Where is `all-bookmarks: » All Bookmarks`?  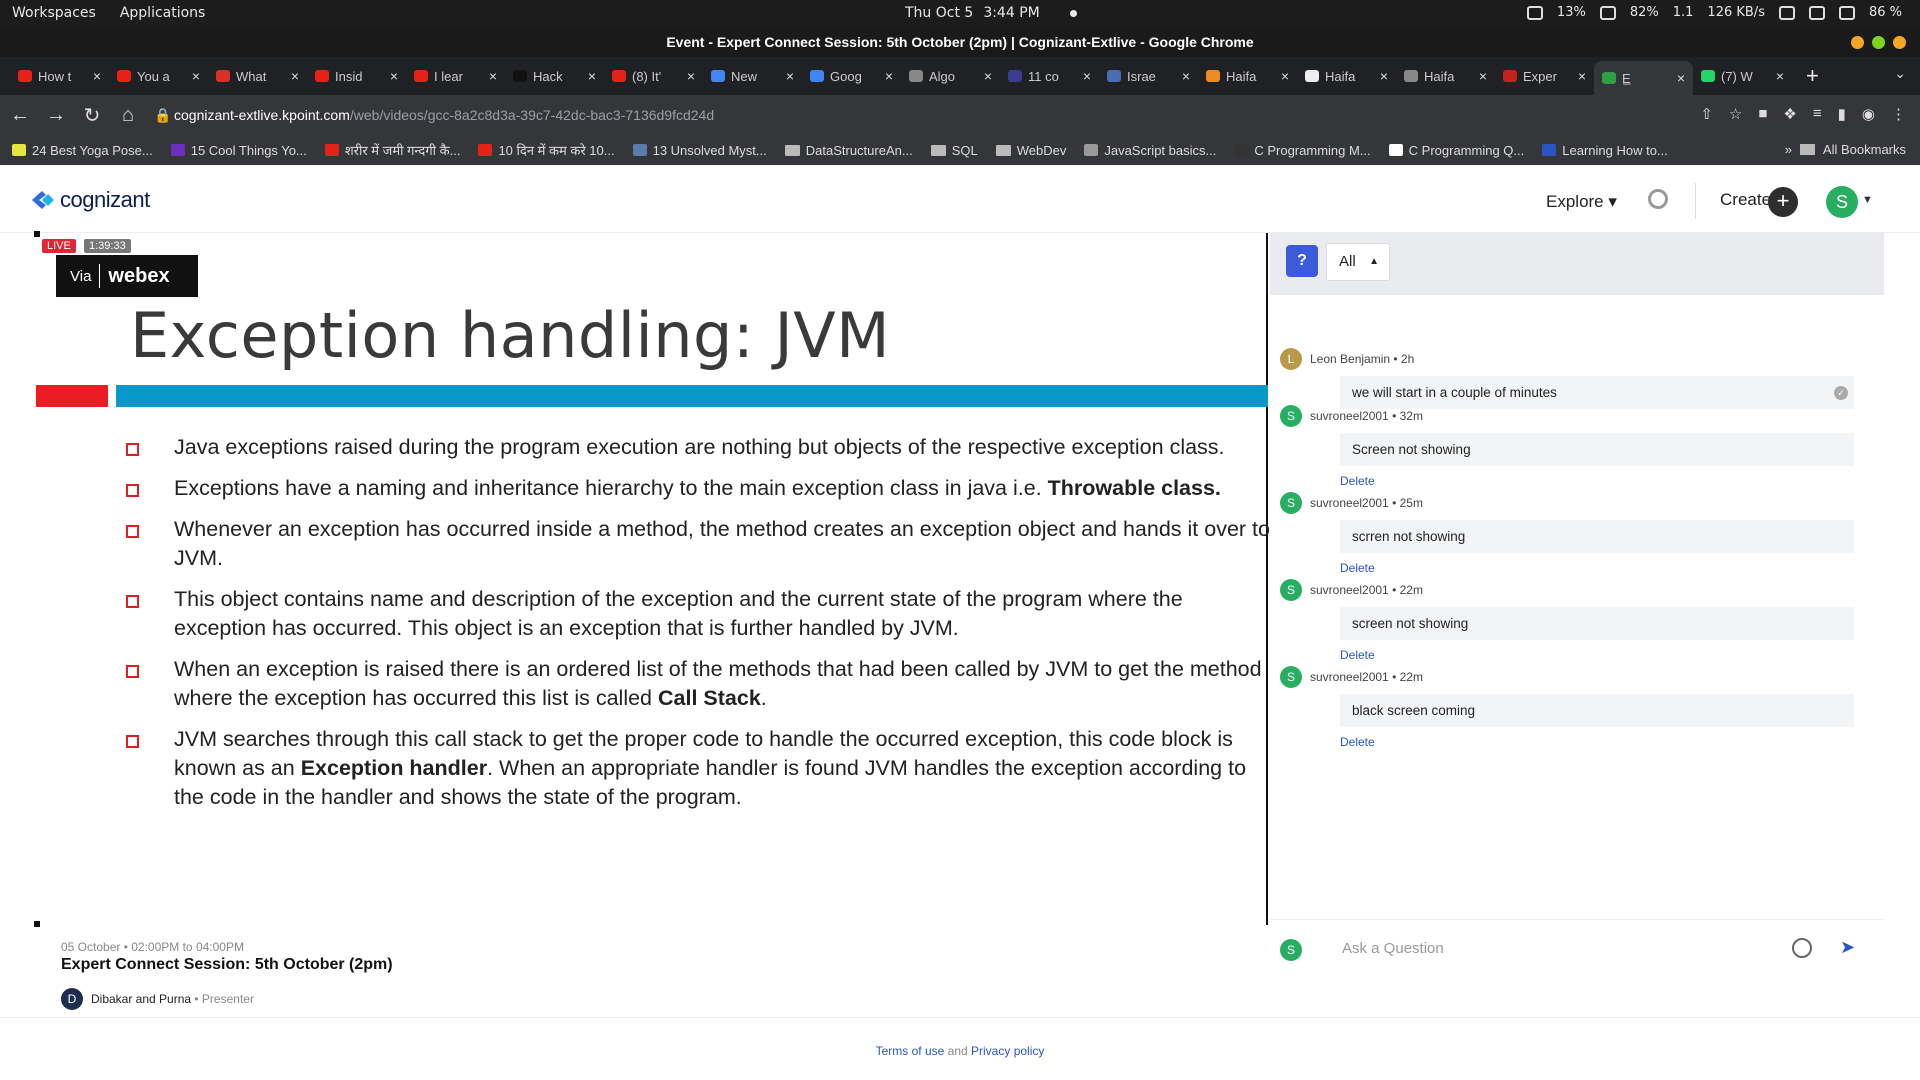 all-bookmarks: » All Bookmarks is located at coordinates (1845, 149).